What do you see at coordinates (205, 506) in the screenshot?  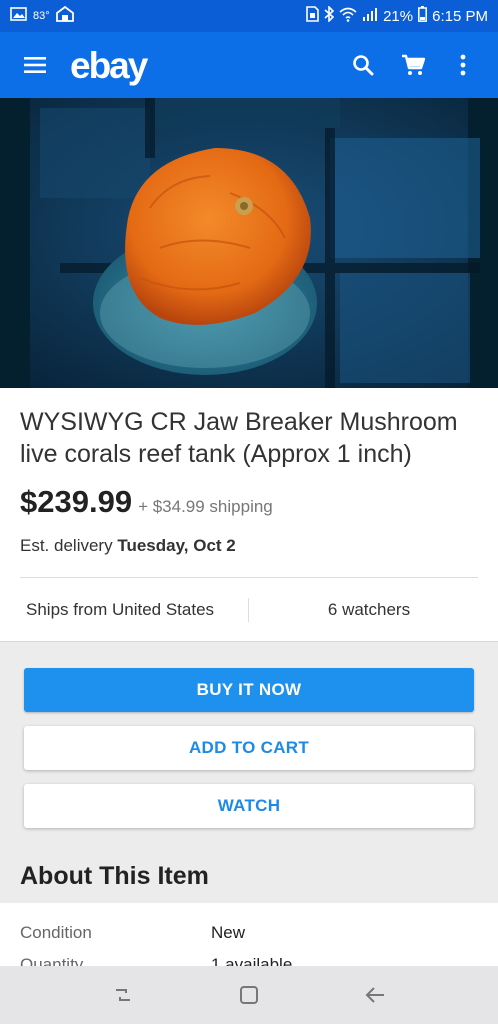 I see `shipping-cost: + $34.99 shipping` at bounding box center [205, 506].